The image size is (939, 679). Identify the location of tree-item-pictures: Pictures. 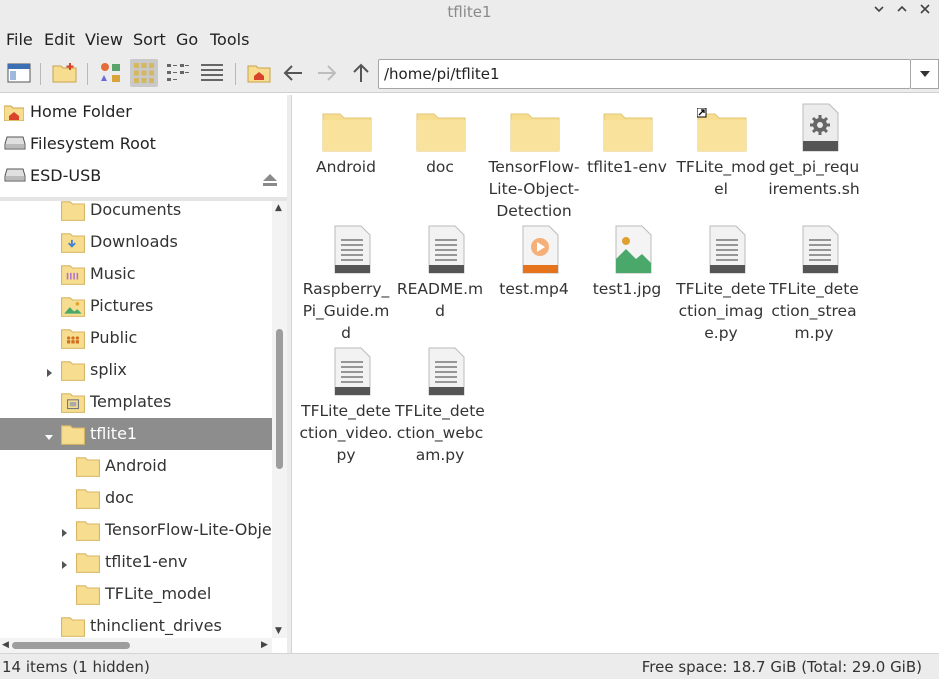
(136, 306).